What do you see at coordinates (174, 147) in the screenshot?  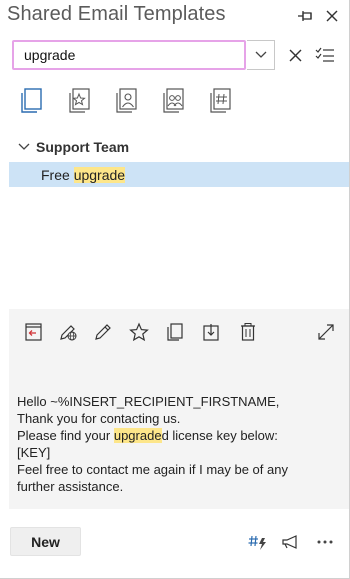 I see `tree-group-support-team: Support Team` at bounding box center [174, 147].